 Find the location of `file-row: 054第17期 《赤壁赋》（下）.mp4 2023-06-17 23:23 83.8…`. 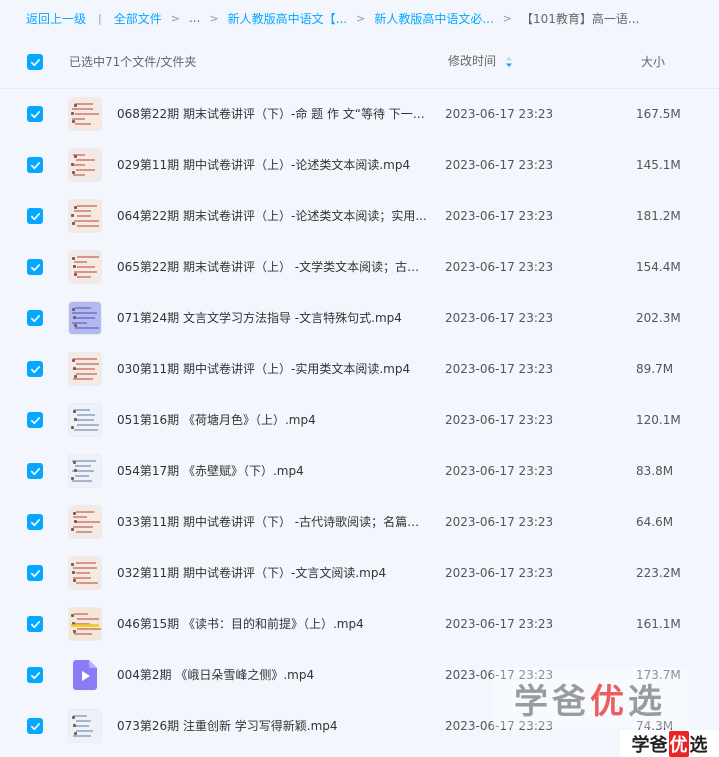

file-row: 054第17期 《赤壁赋》（下）.mp4 2023-06-17 23:23 83.8… is located at coordinates (359, 471).